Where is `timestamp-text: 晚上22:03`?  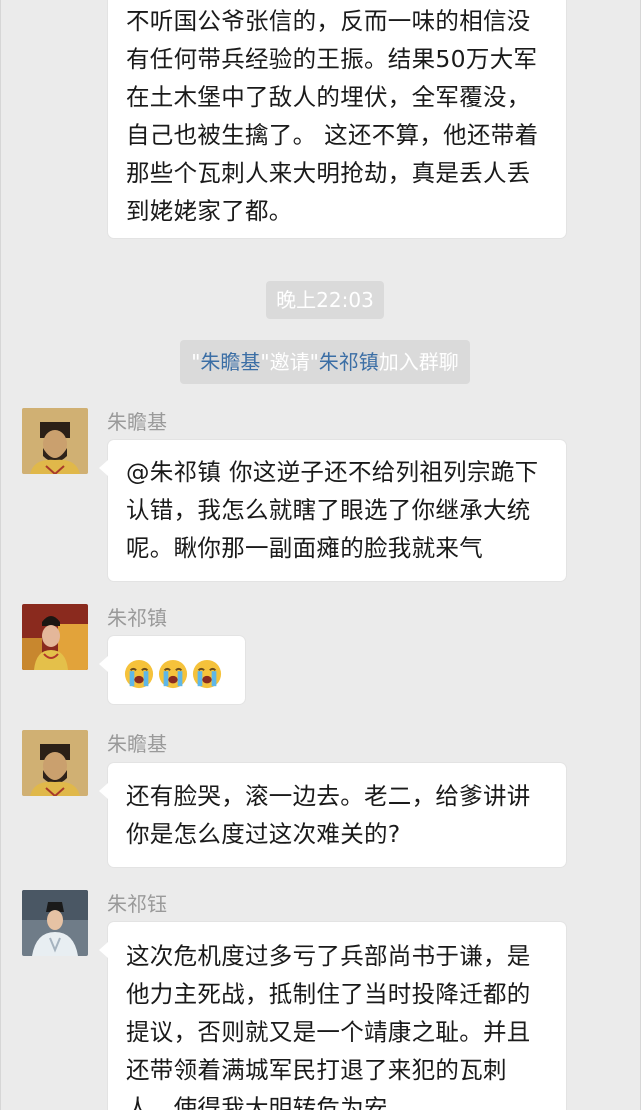 timestamp-text: 晚上22:03 is located at coordinates (325, 300).